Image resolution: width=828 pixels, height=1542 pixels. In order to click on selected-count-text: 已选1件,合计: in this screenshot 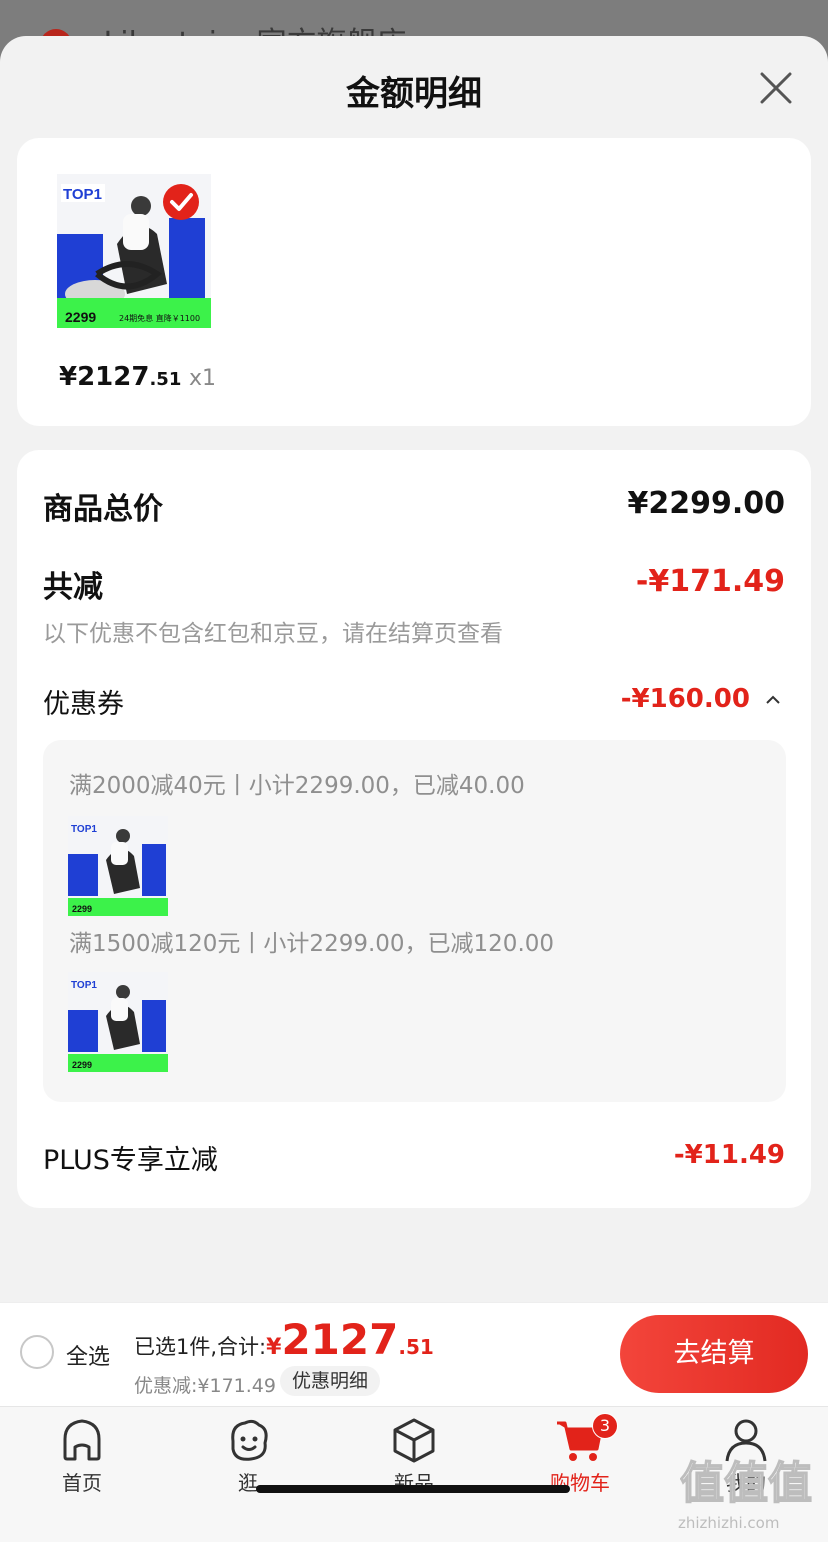, I will do `click(200, 1347)`.